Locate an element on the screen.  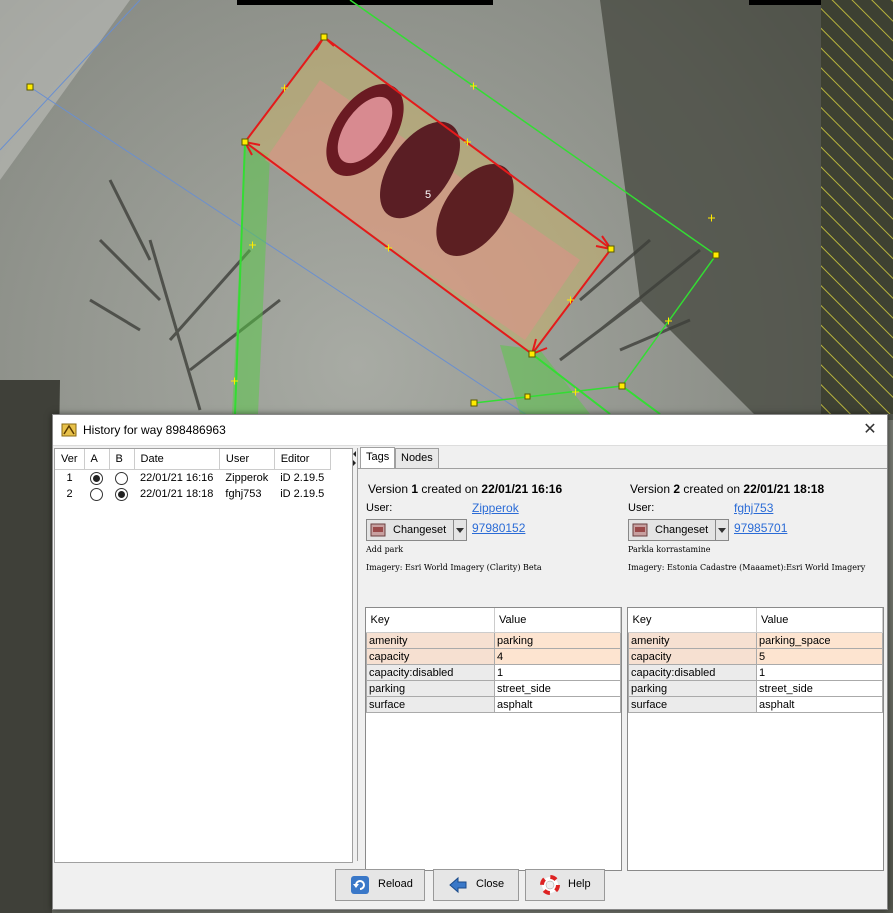
area-label: 5 is located at coordinates (428, 195).